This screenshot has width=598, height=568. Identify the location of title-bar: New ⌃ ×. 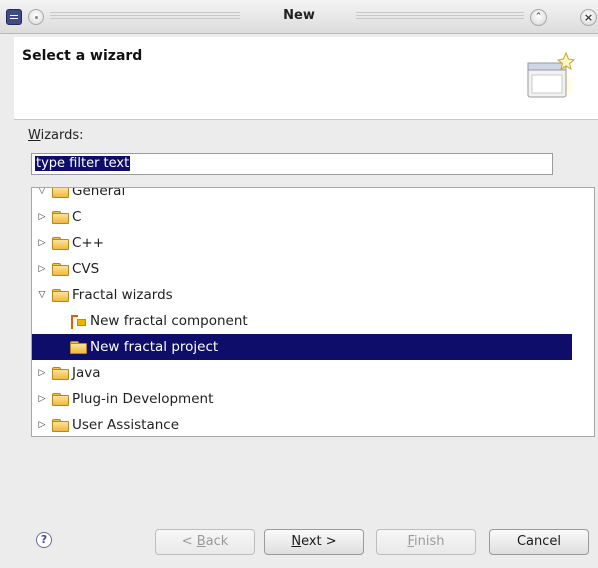
(299, 17).